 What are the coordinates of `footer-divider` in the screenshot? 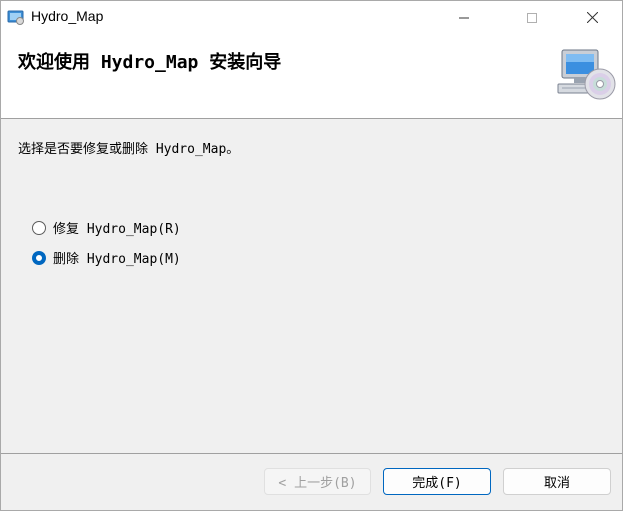 It's located at (311, 453).